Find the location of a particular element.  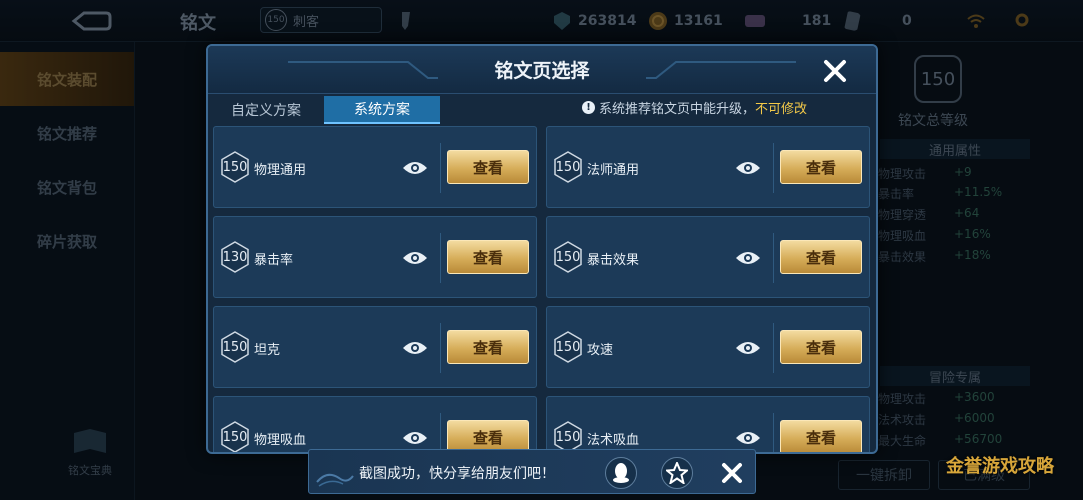

scheme-name: 法师通用 is located at coordinates (613, 170).